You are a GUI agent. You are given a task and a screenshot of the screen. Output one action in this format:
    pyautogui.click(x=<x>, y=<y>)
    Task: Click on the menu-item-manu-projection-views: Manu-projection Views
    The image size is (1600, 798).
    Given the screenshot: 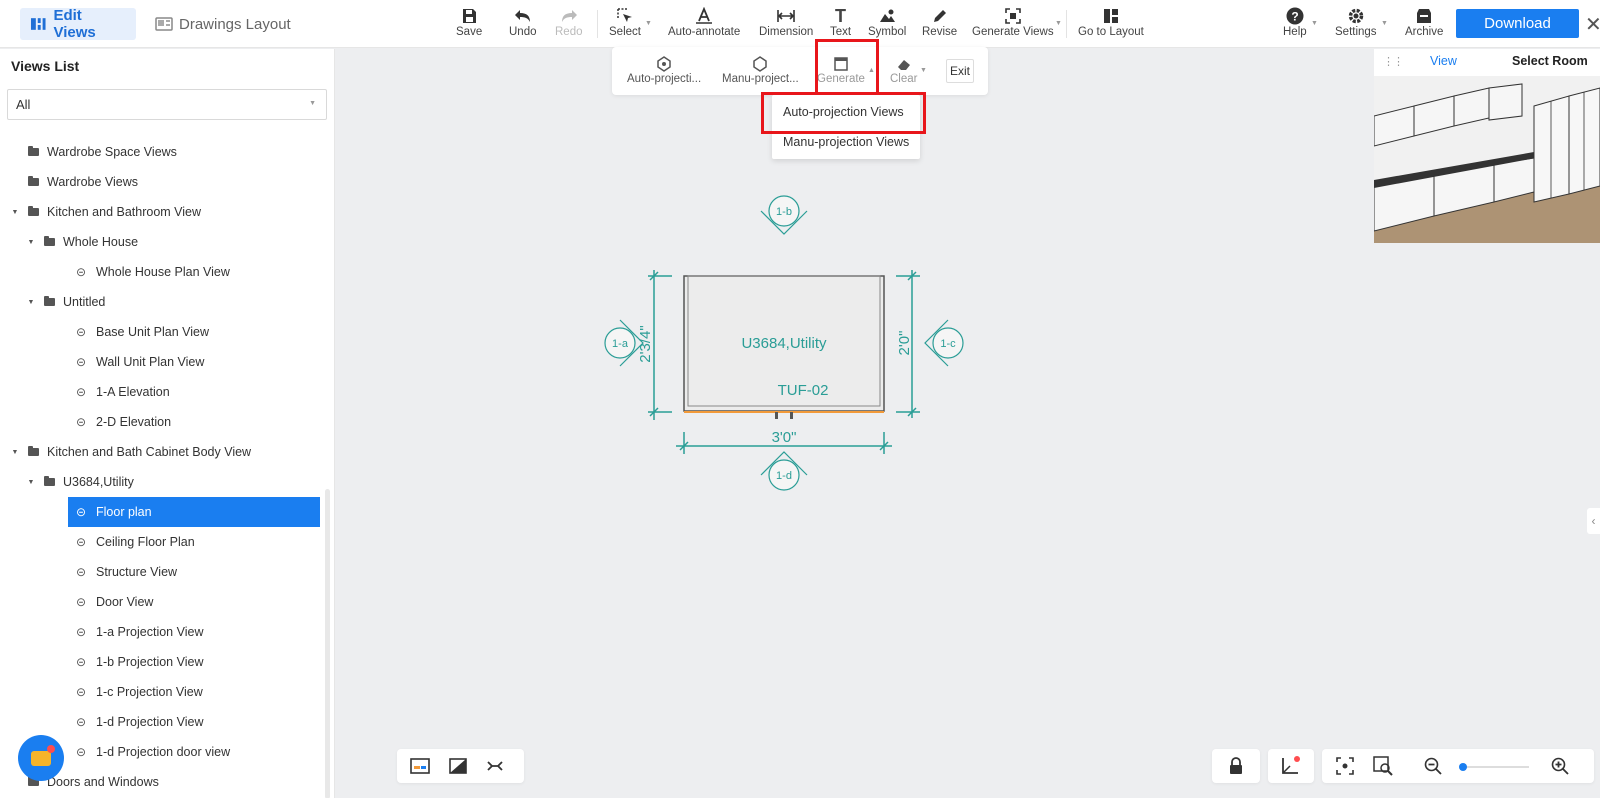 What is the action you would take?
    pyautogui.click(x=846, y=142)
    